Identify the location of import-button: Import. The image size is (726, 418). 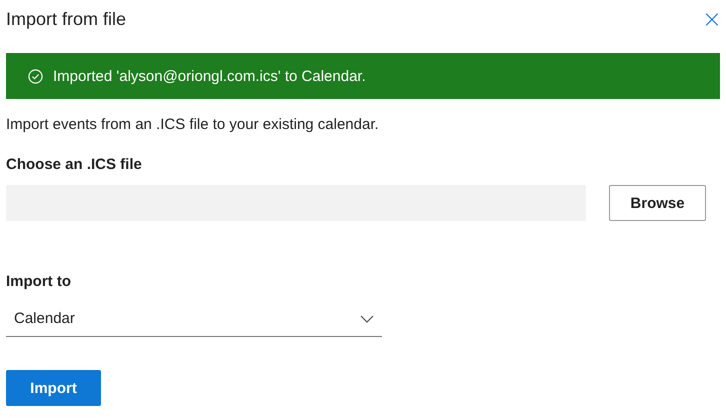
(53, 388).